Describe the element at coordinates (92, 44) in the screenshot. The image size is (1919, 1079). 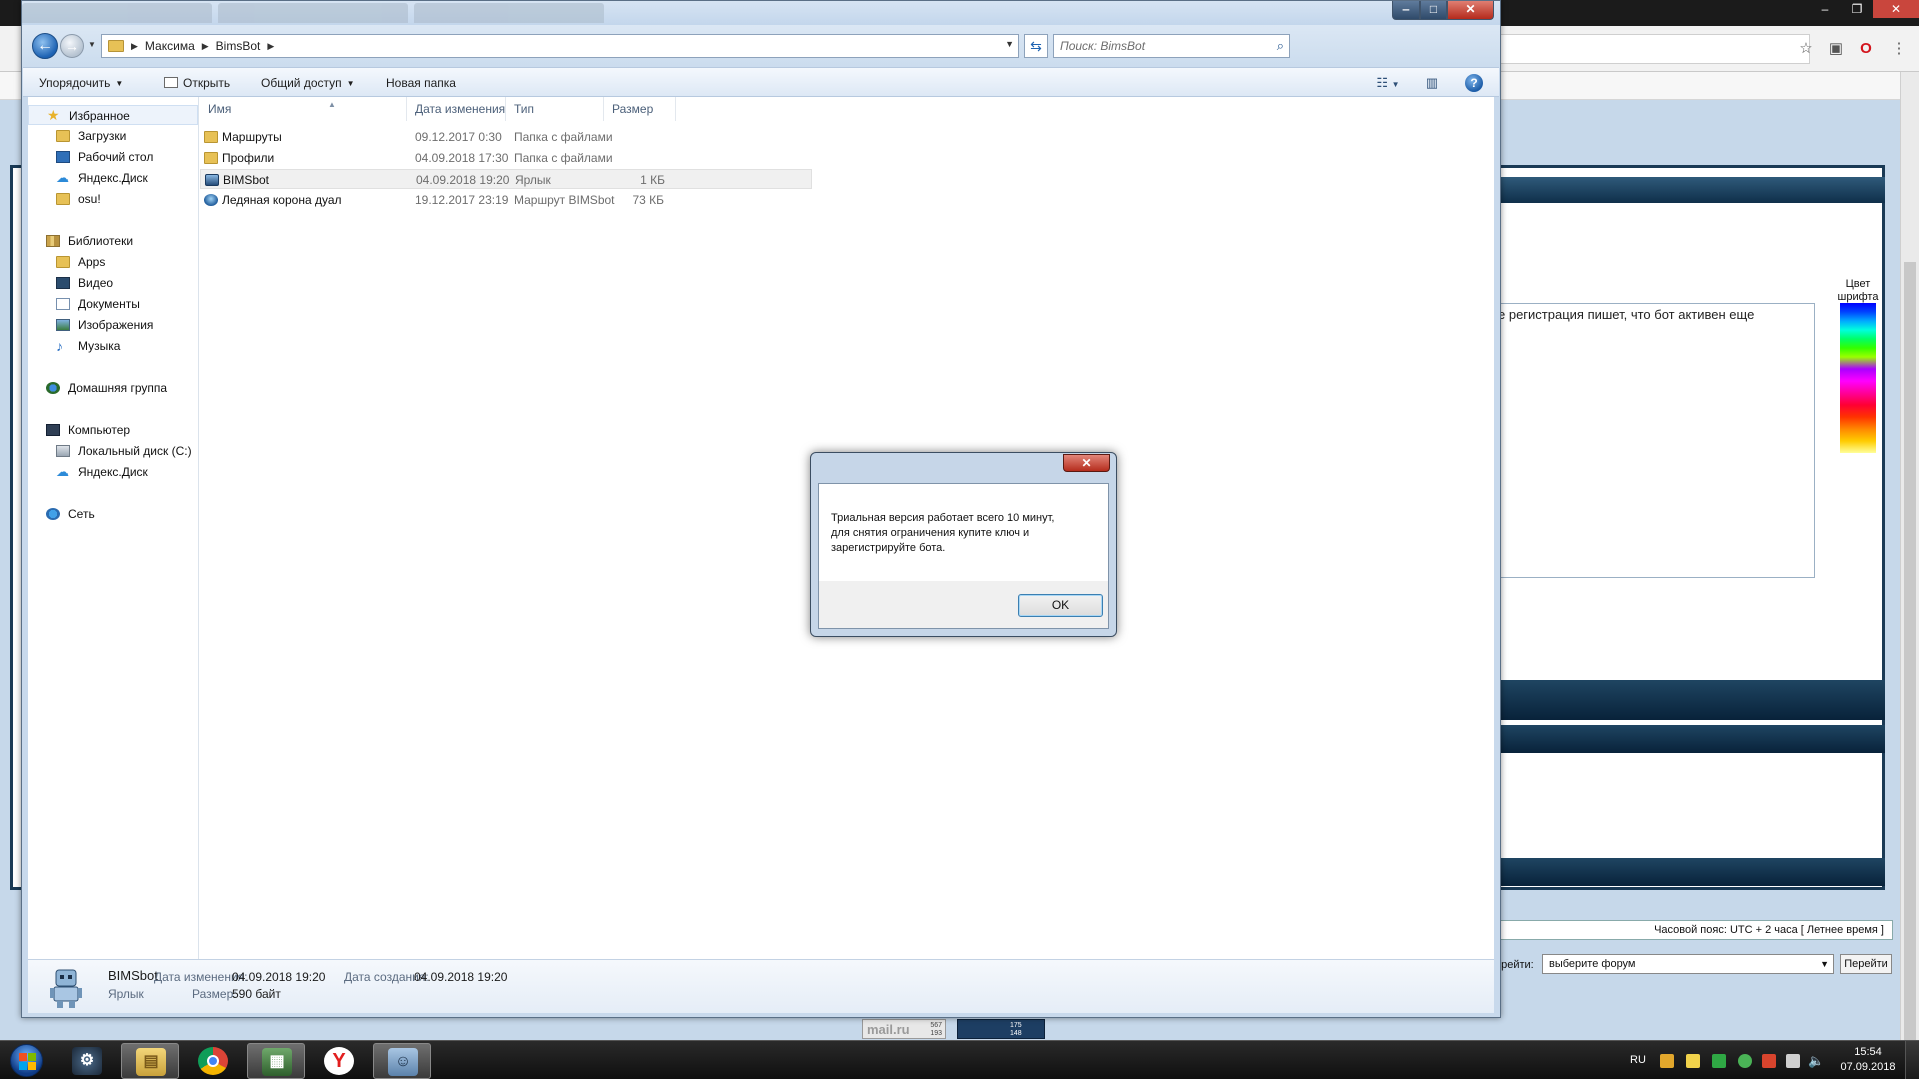
I see `recent-pages-dropdown: ▼` at that location.